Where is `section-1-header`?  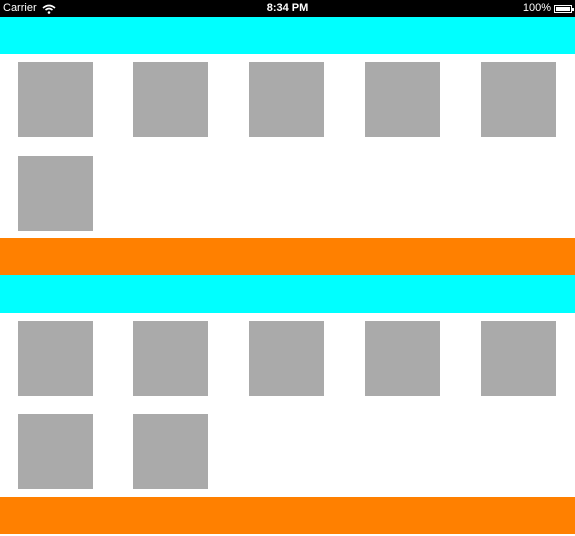 section-1-header is located at coordinates (287, 35).